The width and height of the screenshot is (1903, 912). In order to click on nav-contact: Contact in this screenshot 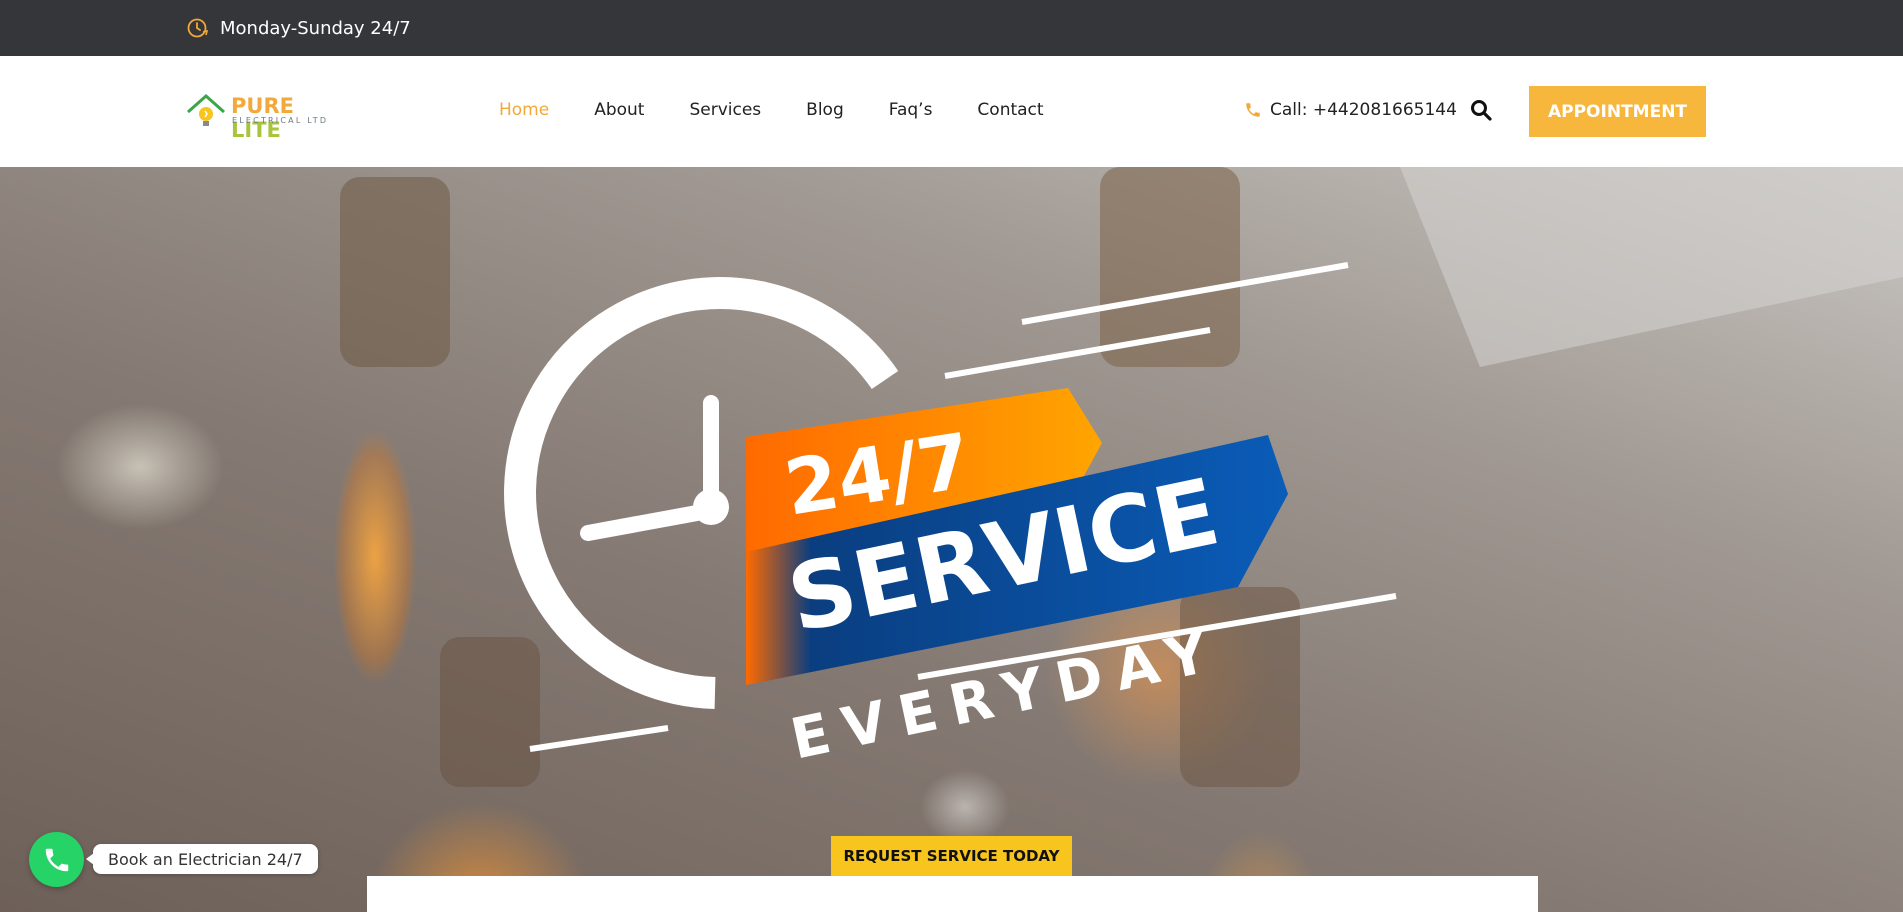, I will do `click(1010, 110)`.